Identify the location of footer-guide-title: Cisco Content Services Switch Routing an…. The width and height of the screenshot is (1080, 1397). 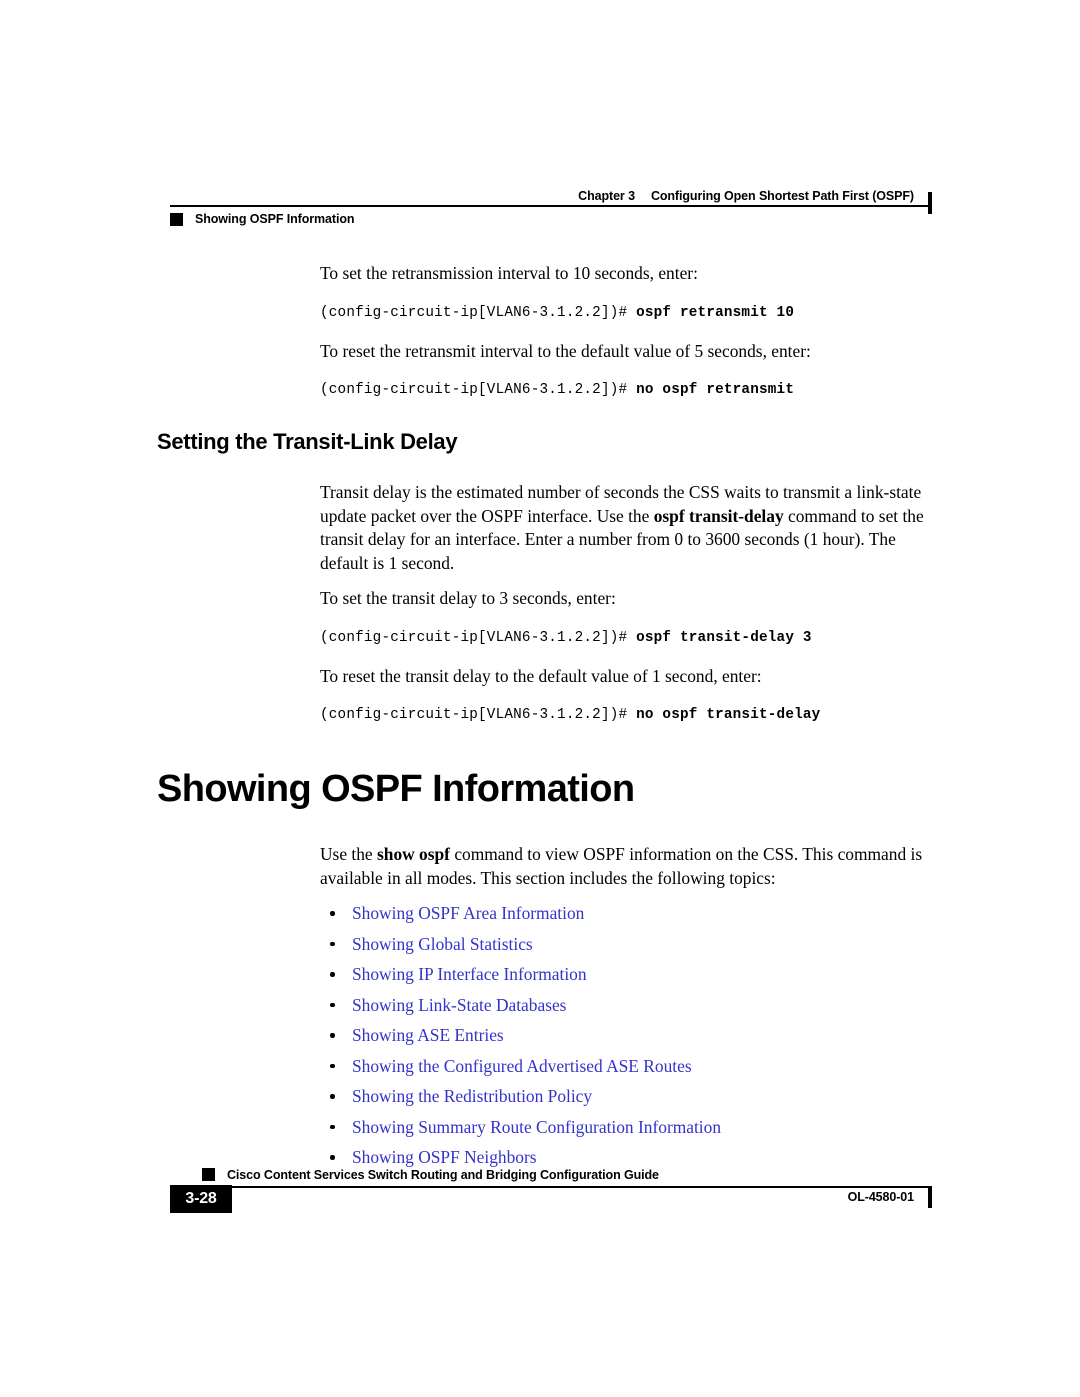
(443, 1175).